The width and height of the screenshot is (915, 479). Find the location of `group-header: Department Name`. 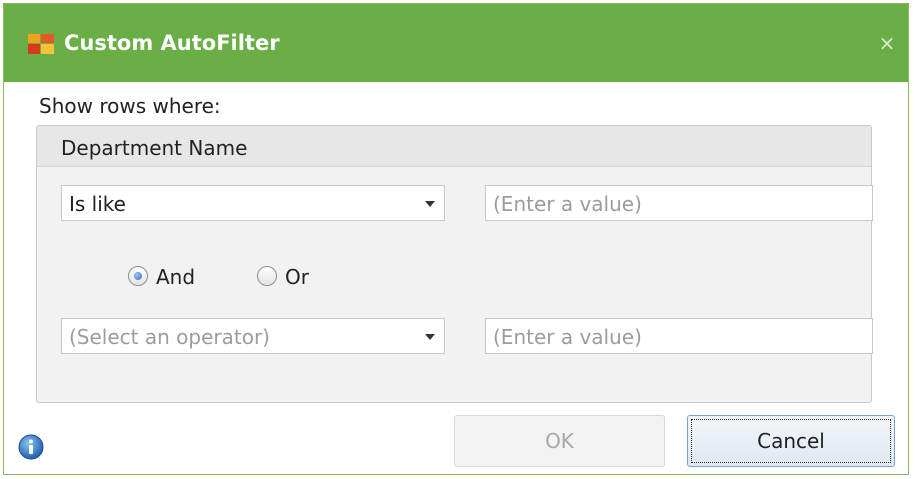

group-header: Department Name is located at coordinates (454, 146).